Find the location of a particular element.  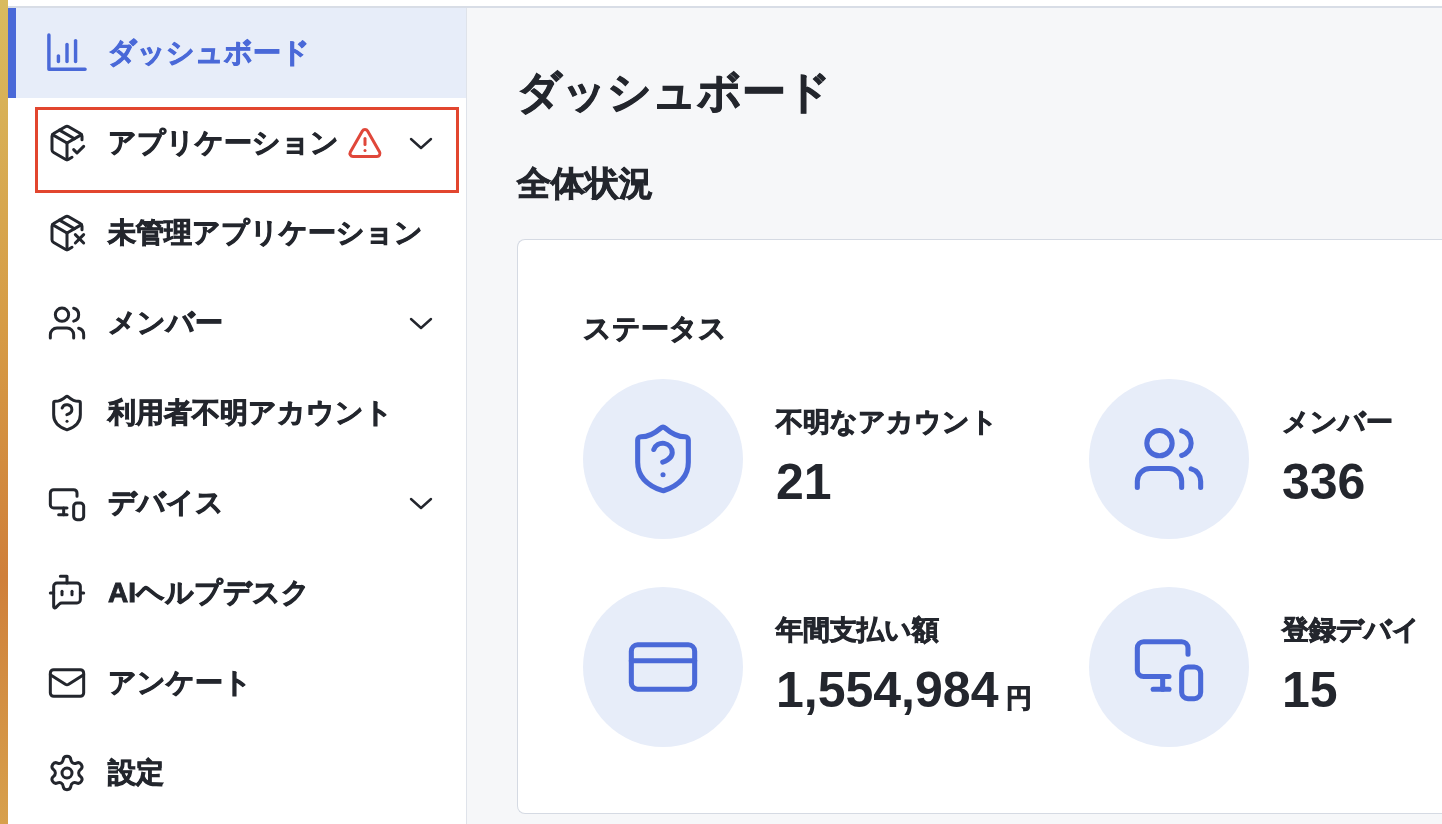

section-title: 全体状況 is located at coordinates (585, 183).